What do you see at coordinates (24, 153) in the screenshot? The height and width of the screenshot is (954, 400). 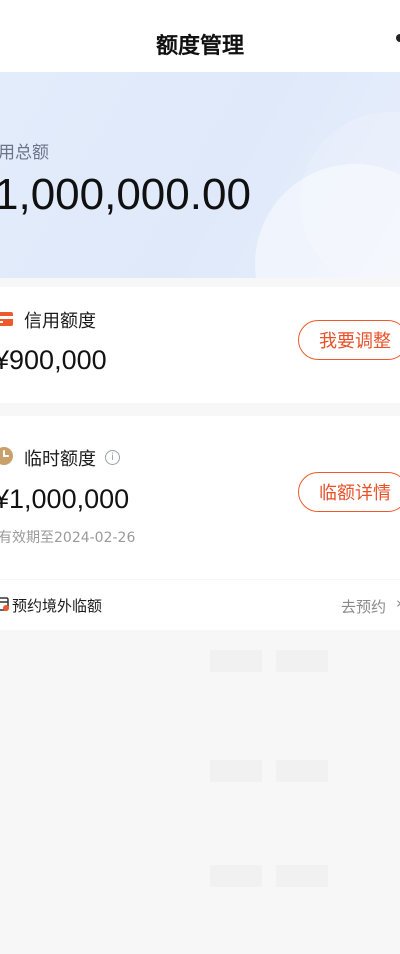 I see `total-credit-label: 用总额` at bounding box center [24, 153].